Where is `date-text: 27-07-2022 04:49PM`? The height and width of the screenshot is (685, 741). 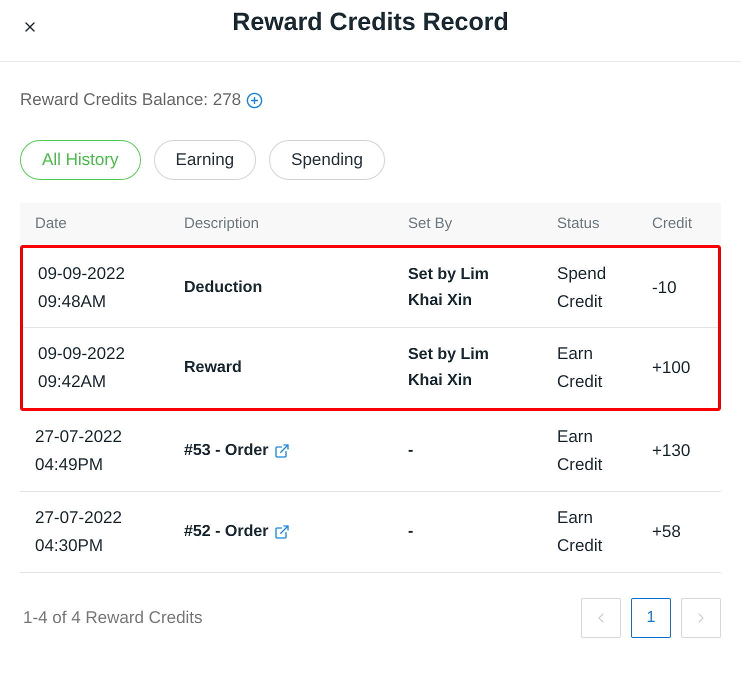 date-text: 27-07-2022 04:49PM is located at coordinates (79, 451).